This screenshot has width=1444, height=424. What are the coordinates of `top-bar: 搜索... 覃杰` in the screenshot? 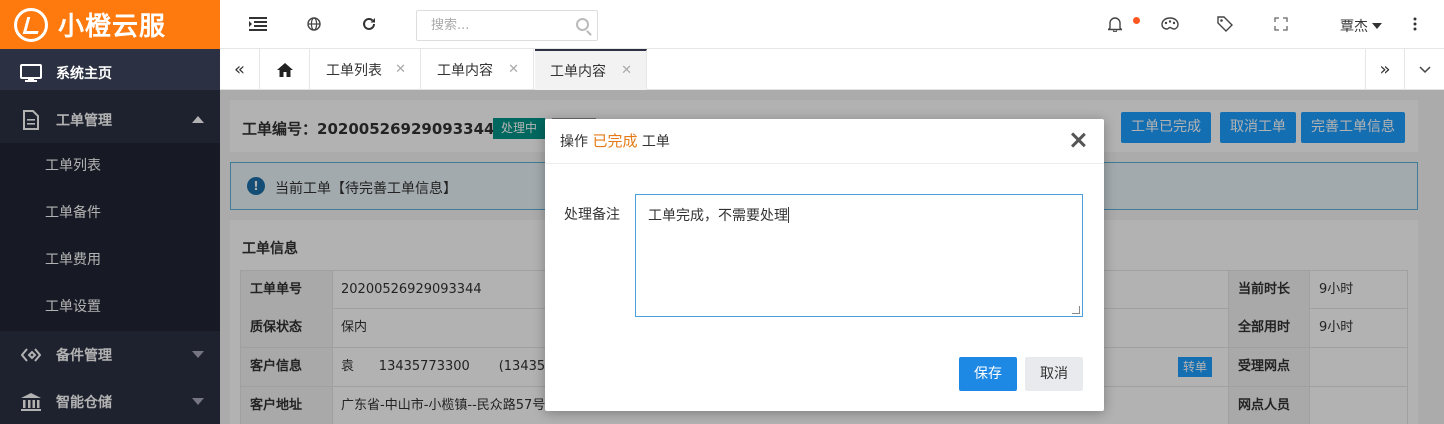 It's located at (832, 24).